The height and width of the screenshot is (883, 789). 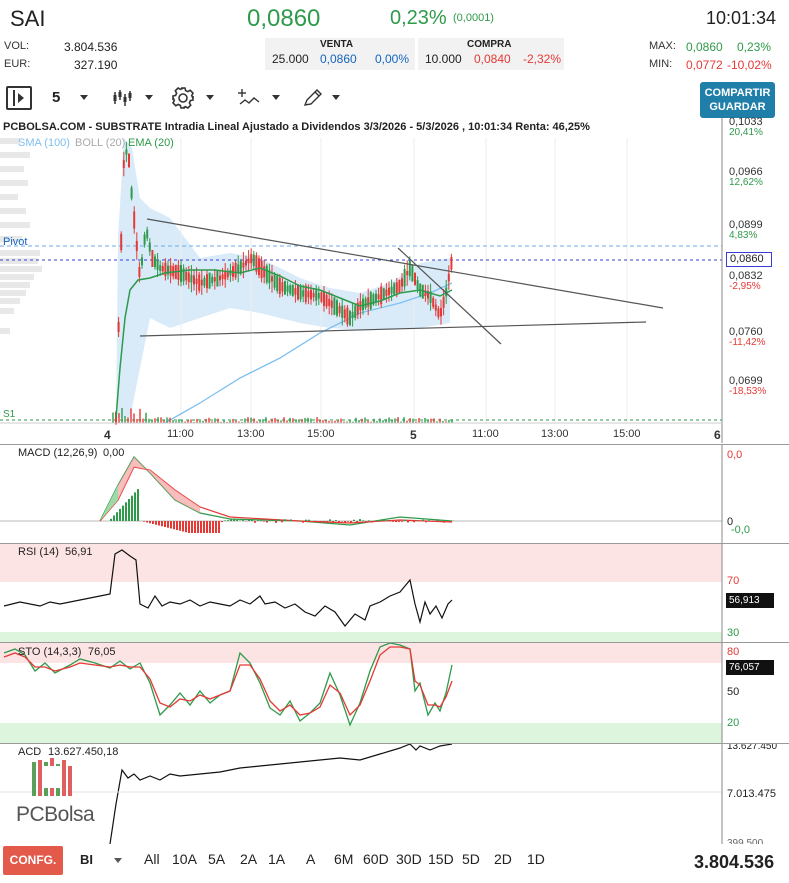 I want to click on footer-volume: 3.804.536, so click(x=734, y=862).